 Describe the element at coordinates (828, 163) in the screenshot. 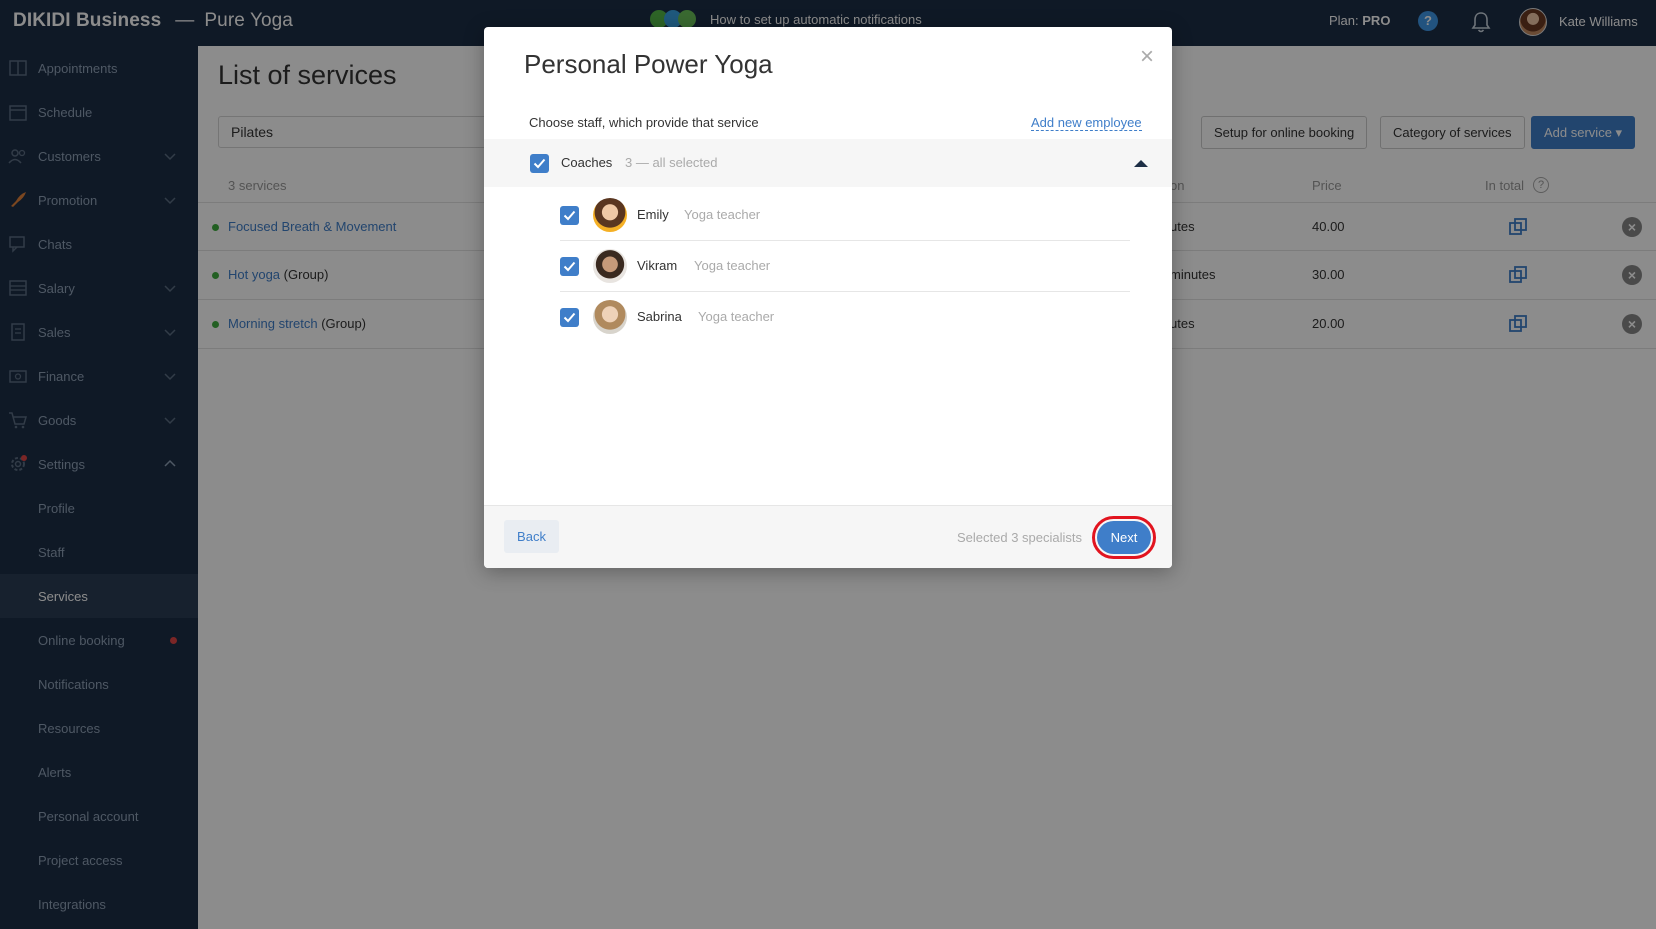

I see `staff-group-row: Coaches 3 — all selected` at that location.